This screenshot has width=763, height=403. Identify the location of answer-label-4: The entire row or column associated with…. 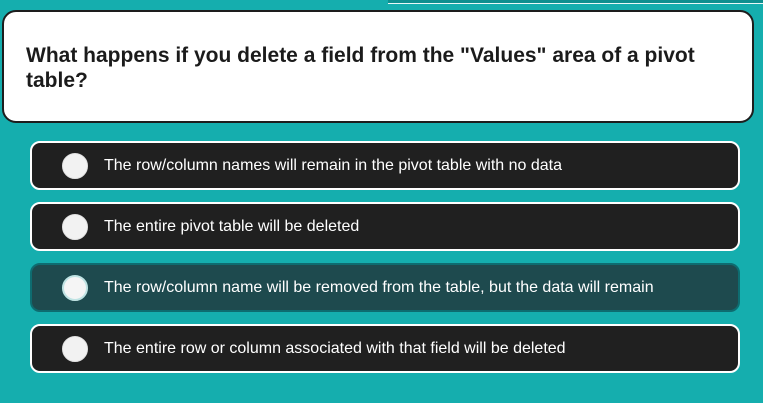
(335, 348).